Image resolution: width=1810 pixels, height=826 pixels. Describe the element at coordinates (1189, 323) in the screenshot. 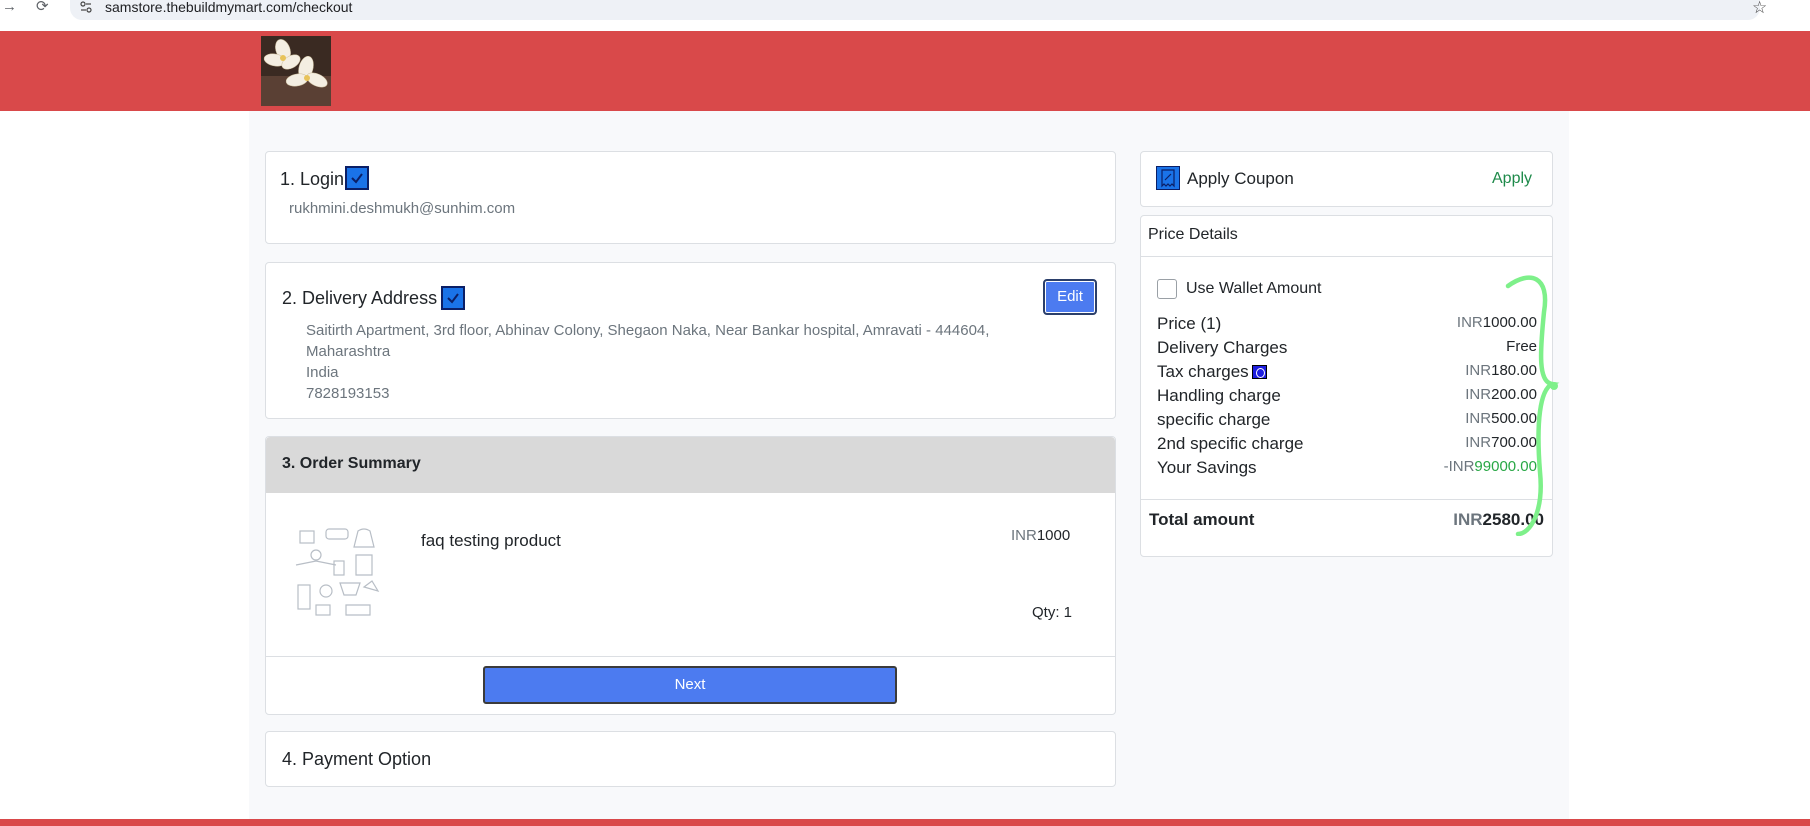

I see `price-row-label: Price (1)` at that location.